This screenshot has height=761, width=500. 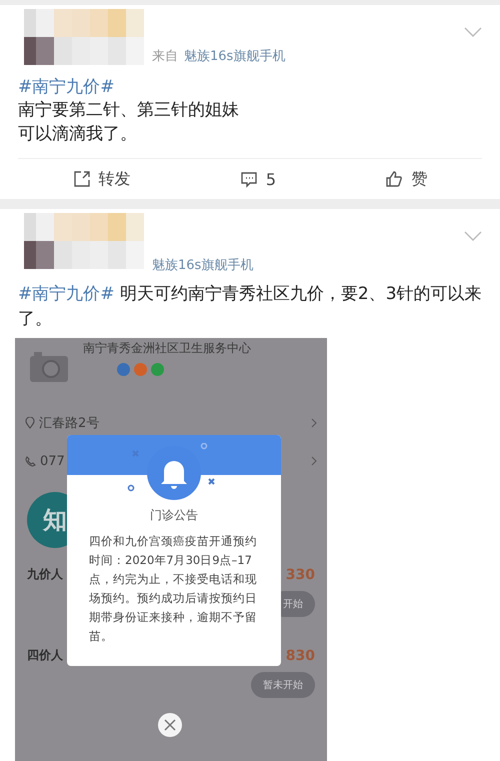 I want to click on phone-text: 077, so click(x=52, y=461).